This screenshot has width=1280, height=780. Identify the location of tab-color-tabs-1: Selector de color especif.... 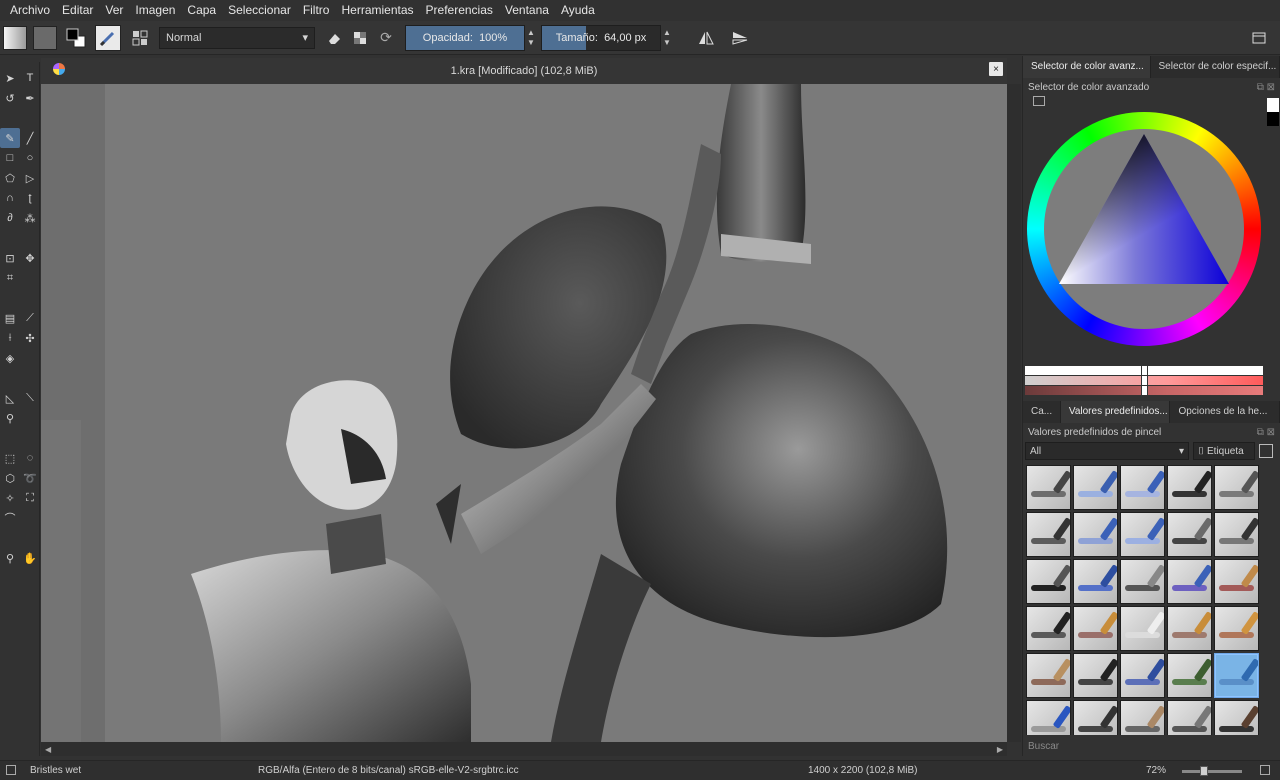
(1215, 67).